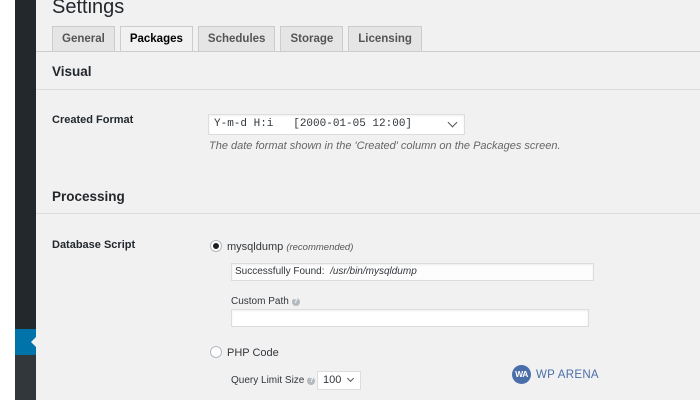  What do you see at coordinates (385, 38) in the screenshot?
I see `tab-licensing: Licensing` at bounding box center [385, 38].